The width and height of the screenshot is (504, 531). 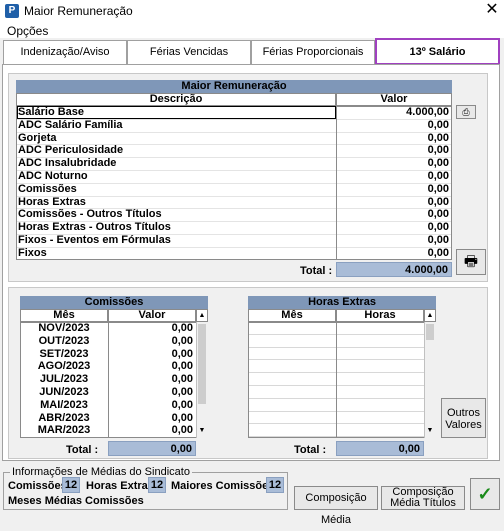 I want to click on table-row: Gorjeta 0,00, so click(x=234, y=138).